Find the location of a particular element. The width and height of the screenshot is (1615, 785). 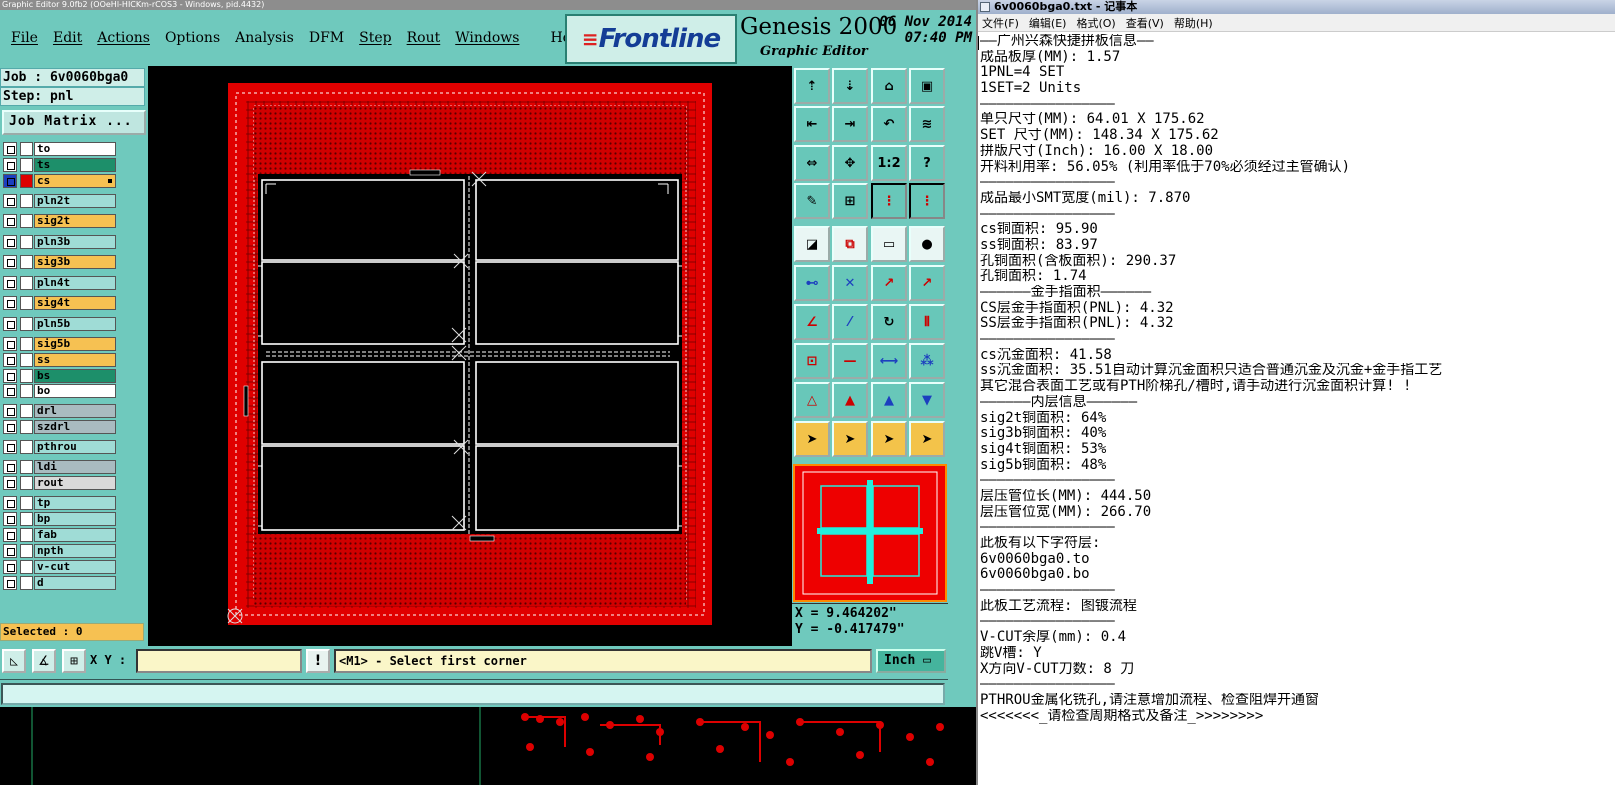

warning-icon: ! is located at coordinates (318, 661).